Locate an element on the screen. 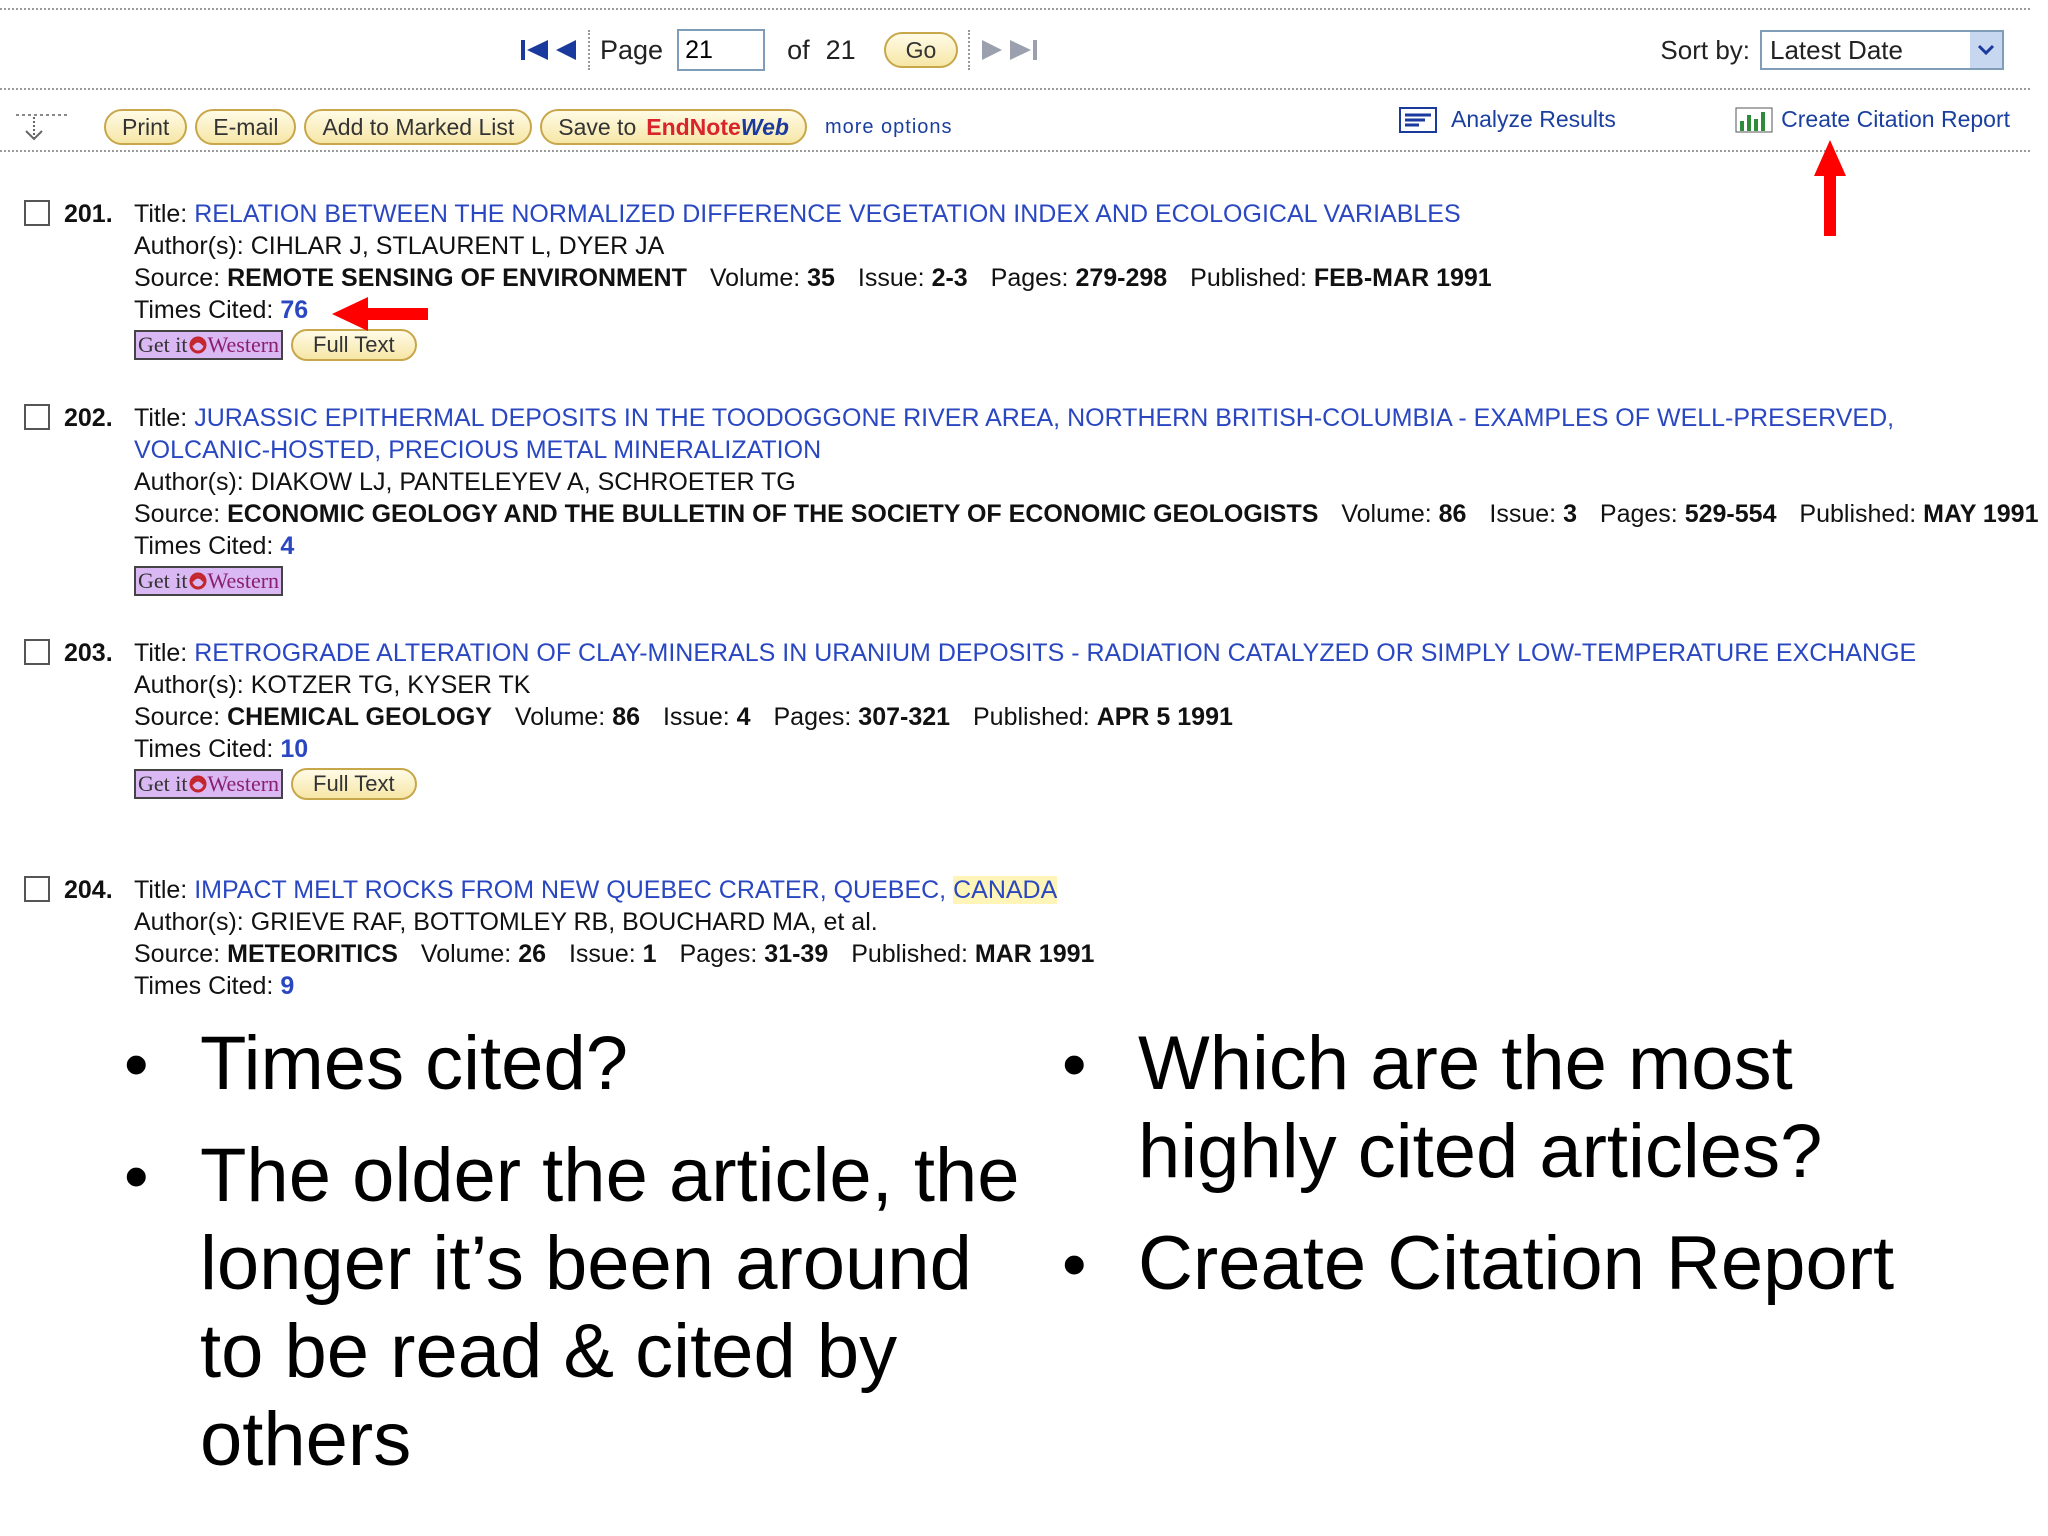 The height and width of the screenshot is (1536, 2048). toolbar-divider is located at coordinates (1015, 151).